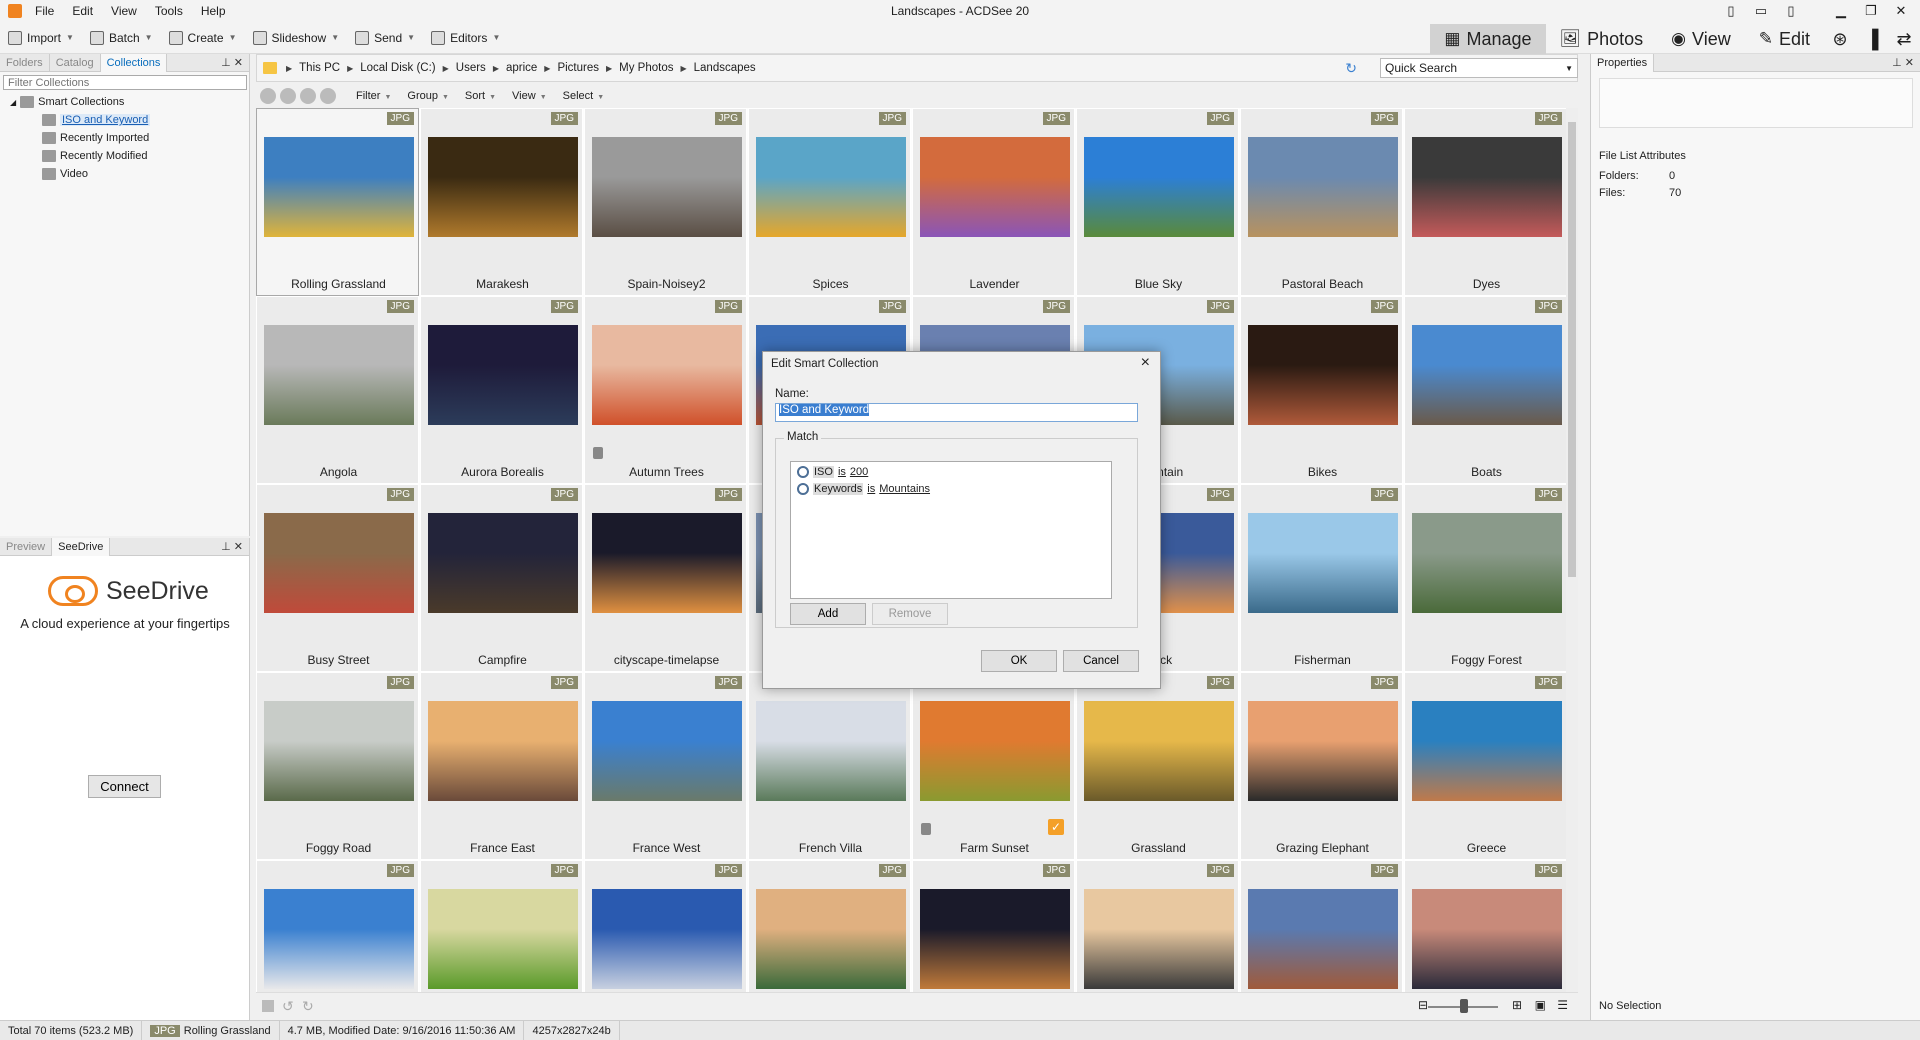 This screenshot has width=1920, height=1040. What do you see at coordinates (81, 546) in the screenshot?
I see `tab-seedrive: SeeDrive` at bounding box center [81, 546].